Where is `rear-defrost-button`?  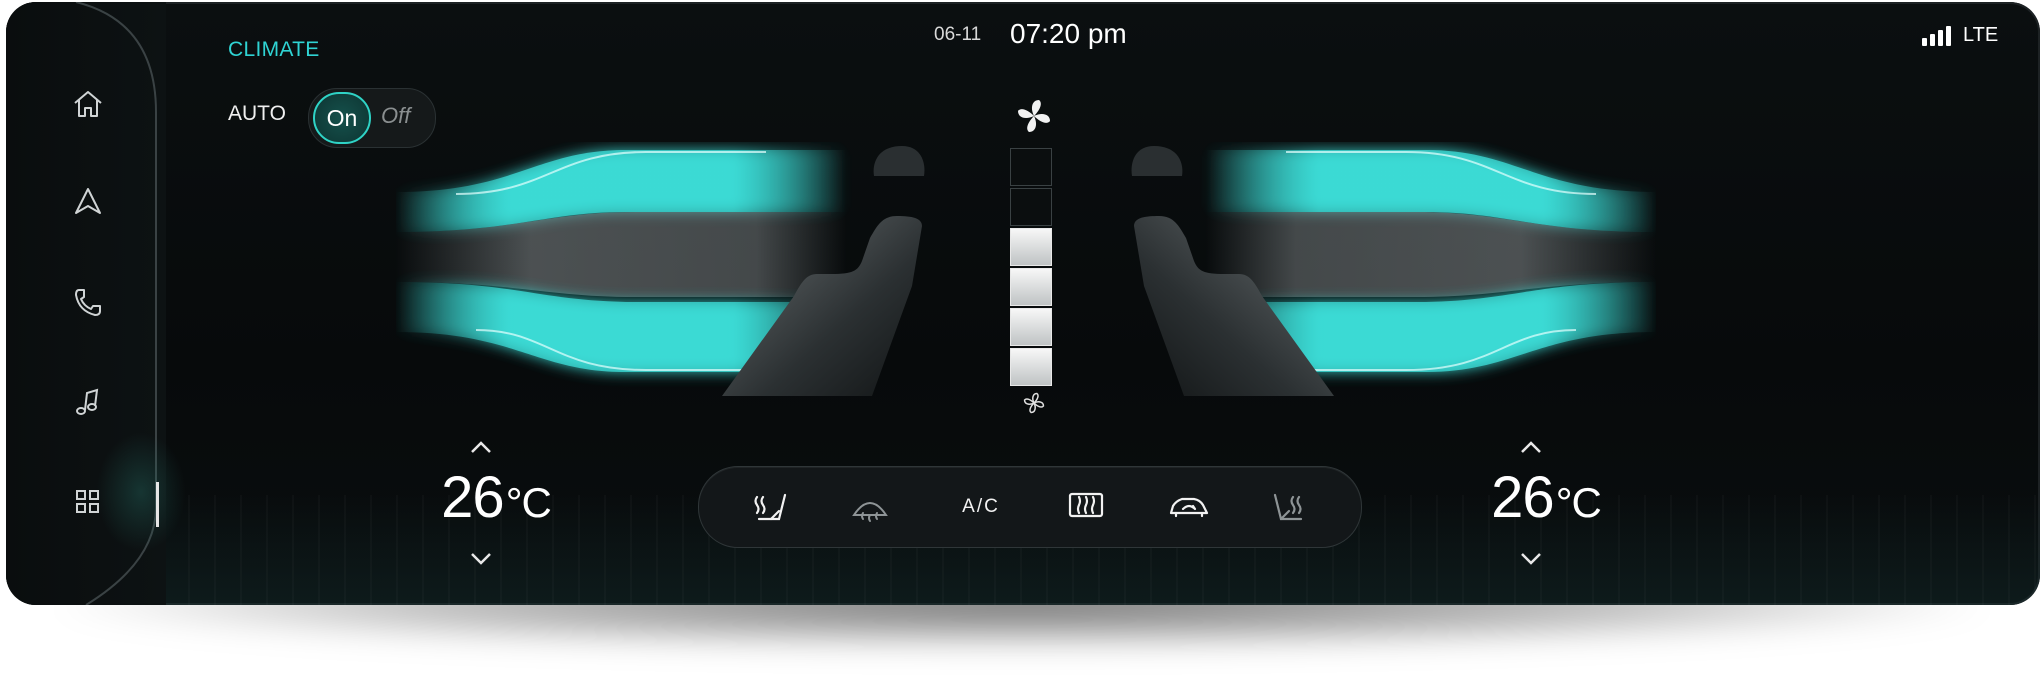
rear-defrost-button is located at coordinates (1086, 507).